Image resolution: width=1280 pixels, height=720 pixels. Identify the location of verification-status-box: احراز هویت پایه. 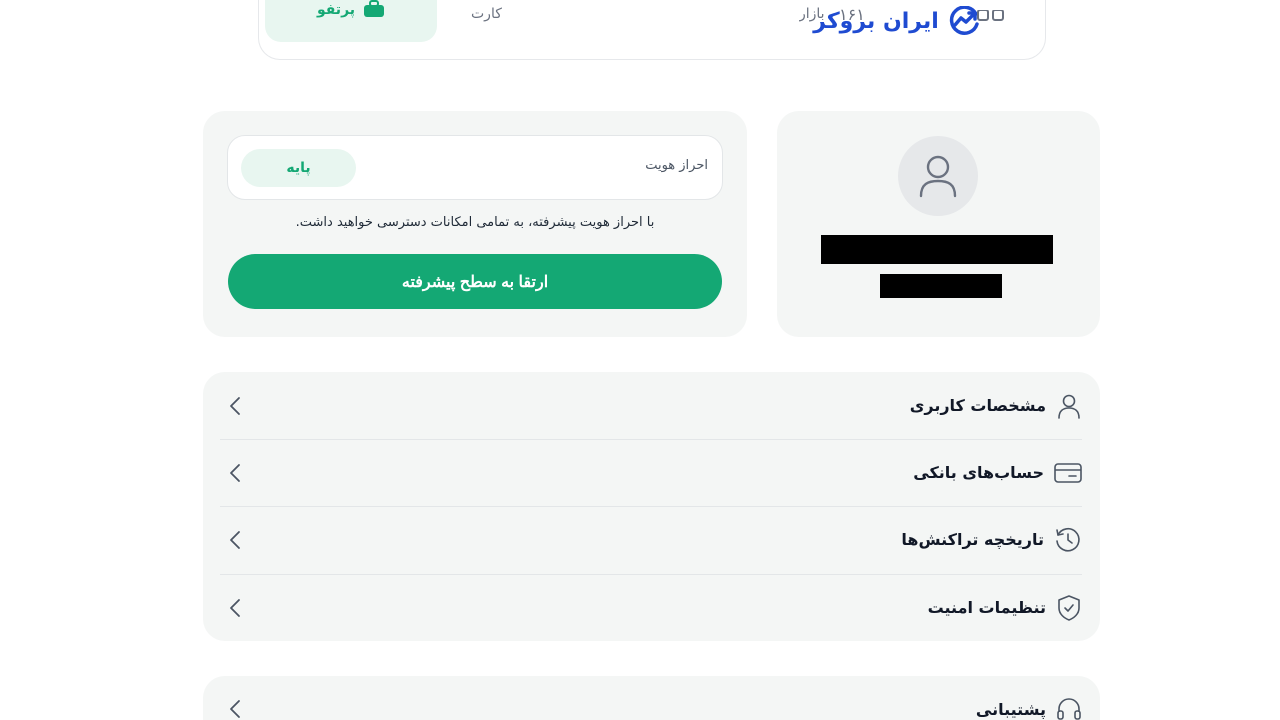
(475, 167).